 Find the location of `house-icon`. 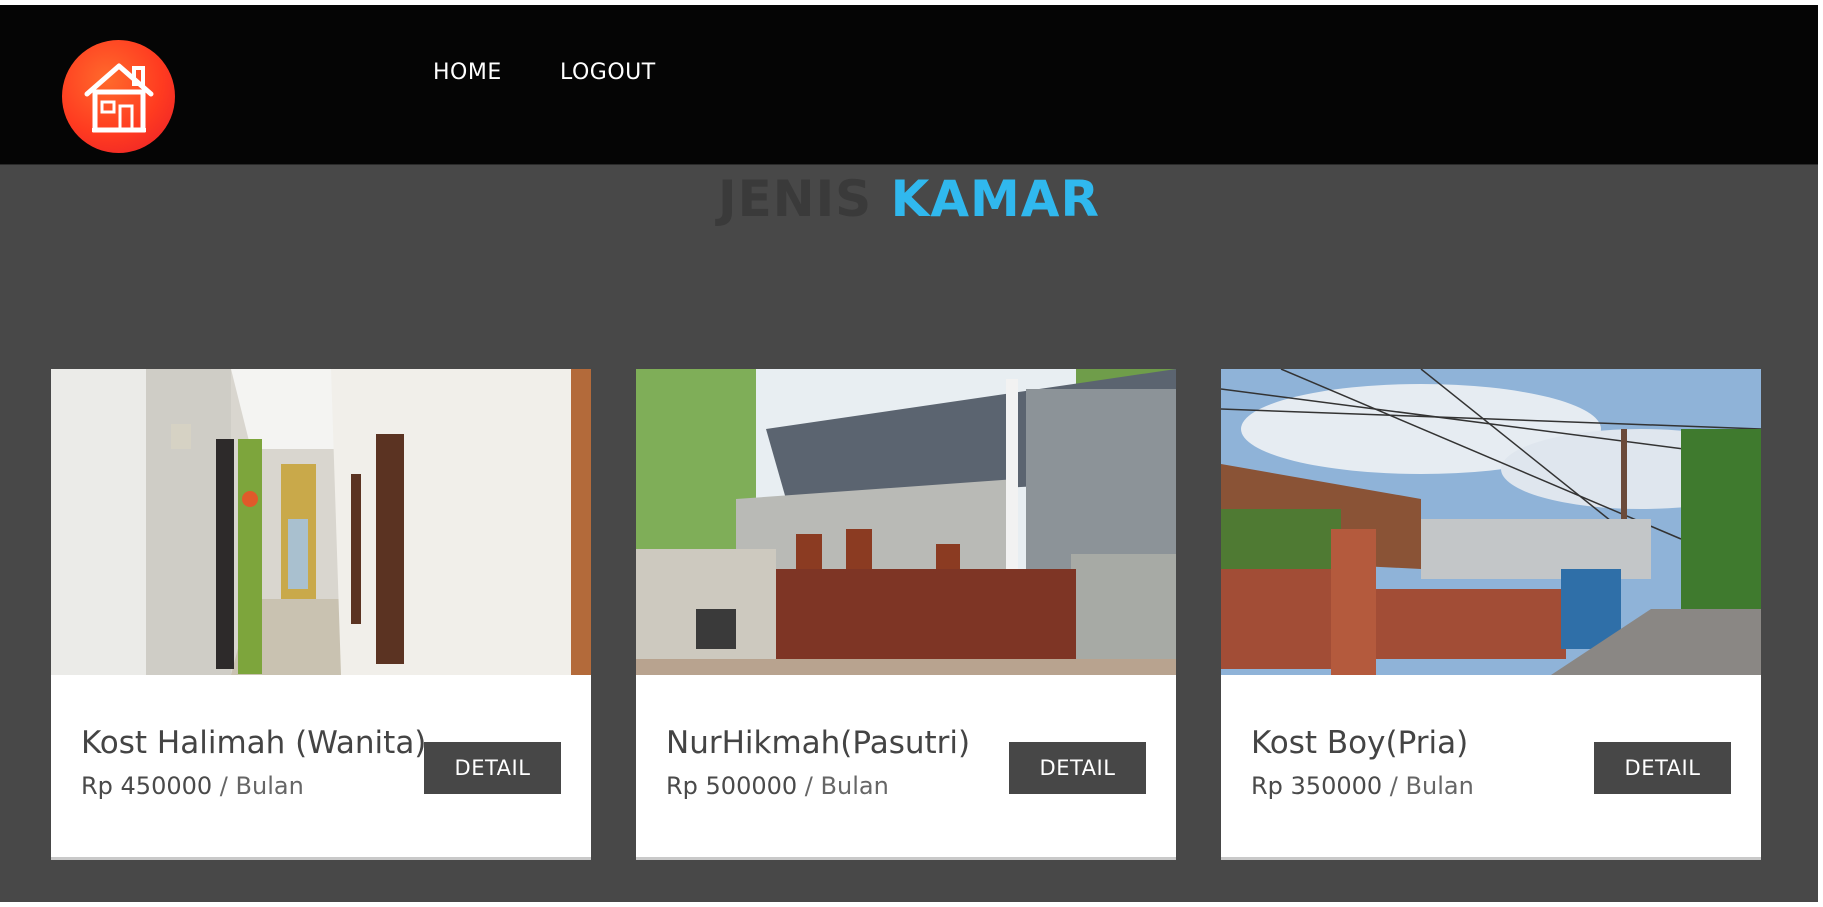

house-icon is located at coordinates (119, 98).